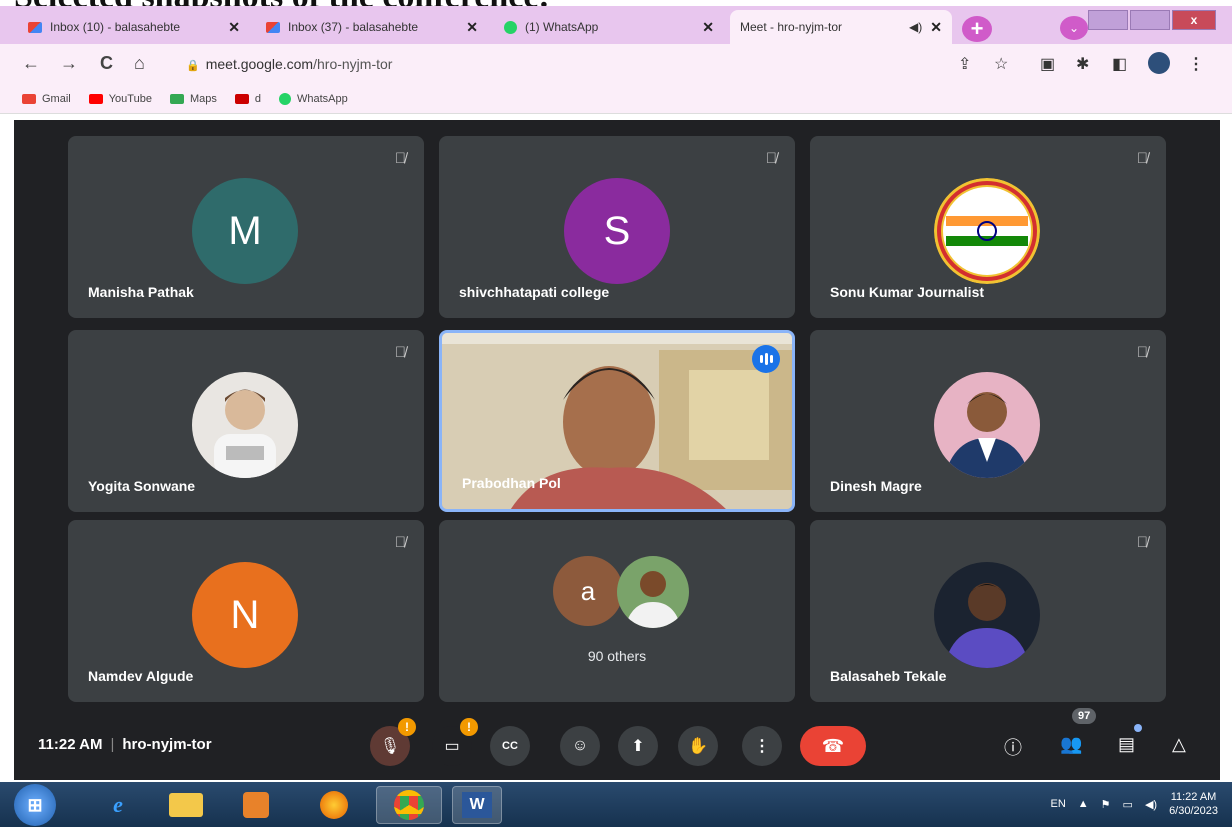 The image size is (1232, 827). Describe the element at coordinates (617, 227) in the screenshot. I see `participant-tile: 🎙̸ S shivchhatapati college` at that location.